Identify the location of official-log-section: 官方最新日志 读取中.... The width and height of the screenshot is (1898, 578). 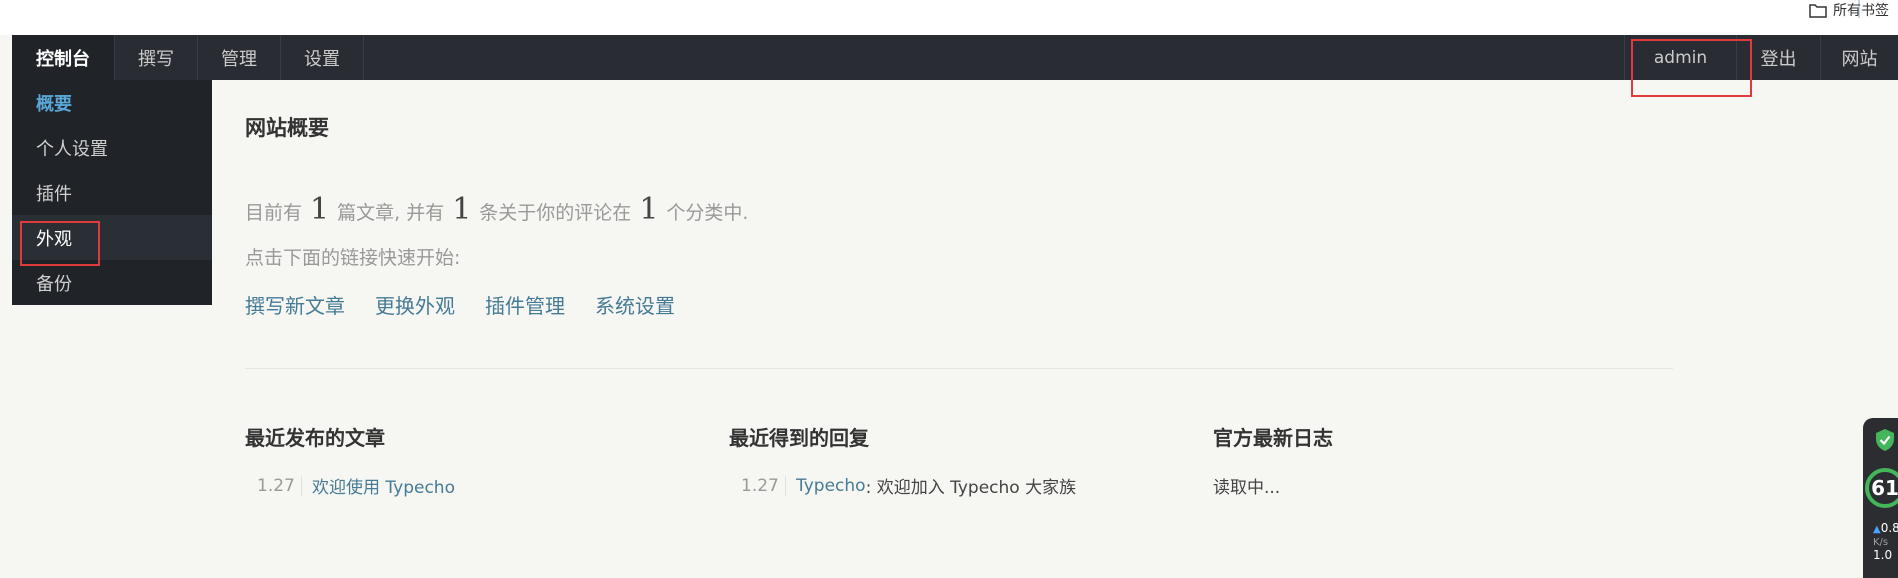
(1443, 460).